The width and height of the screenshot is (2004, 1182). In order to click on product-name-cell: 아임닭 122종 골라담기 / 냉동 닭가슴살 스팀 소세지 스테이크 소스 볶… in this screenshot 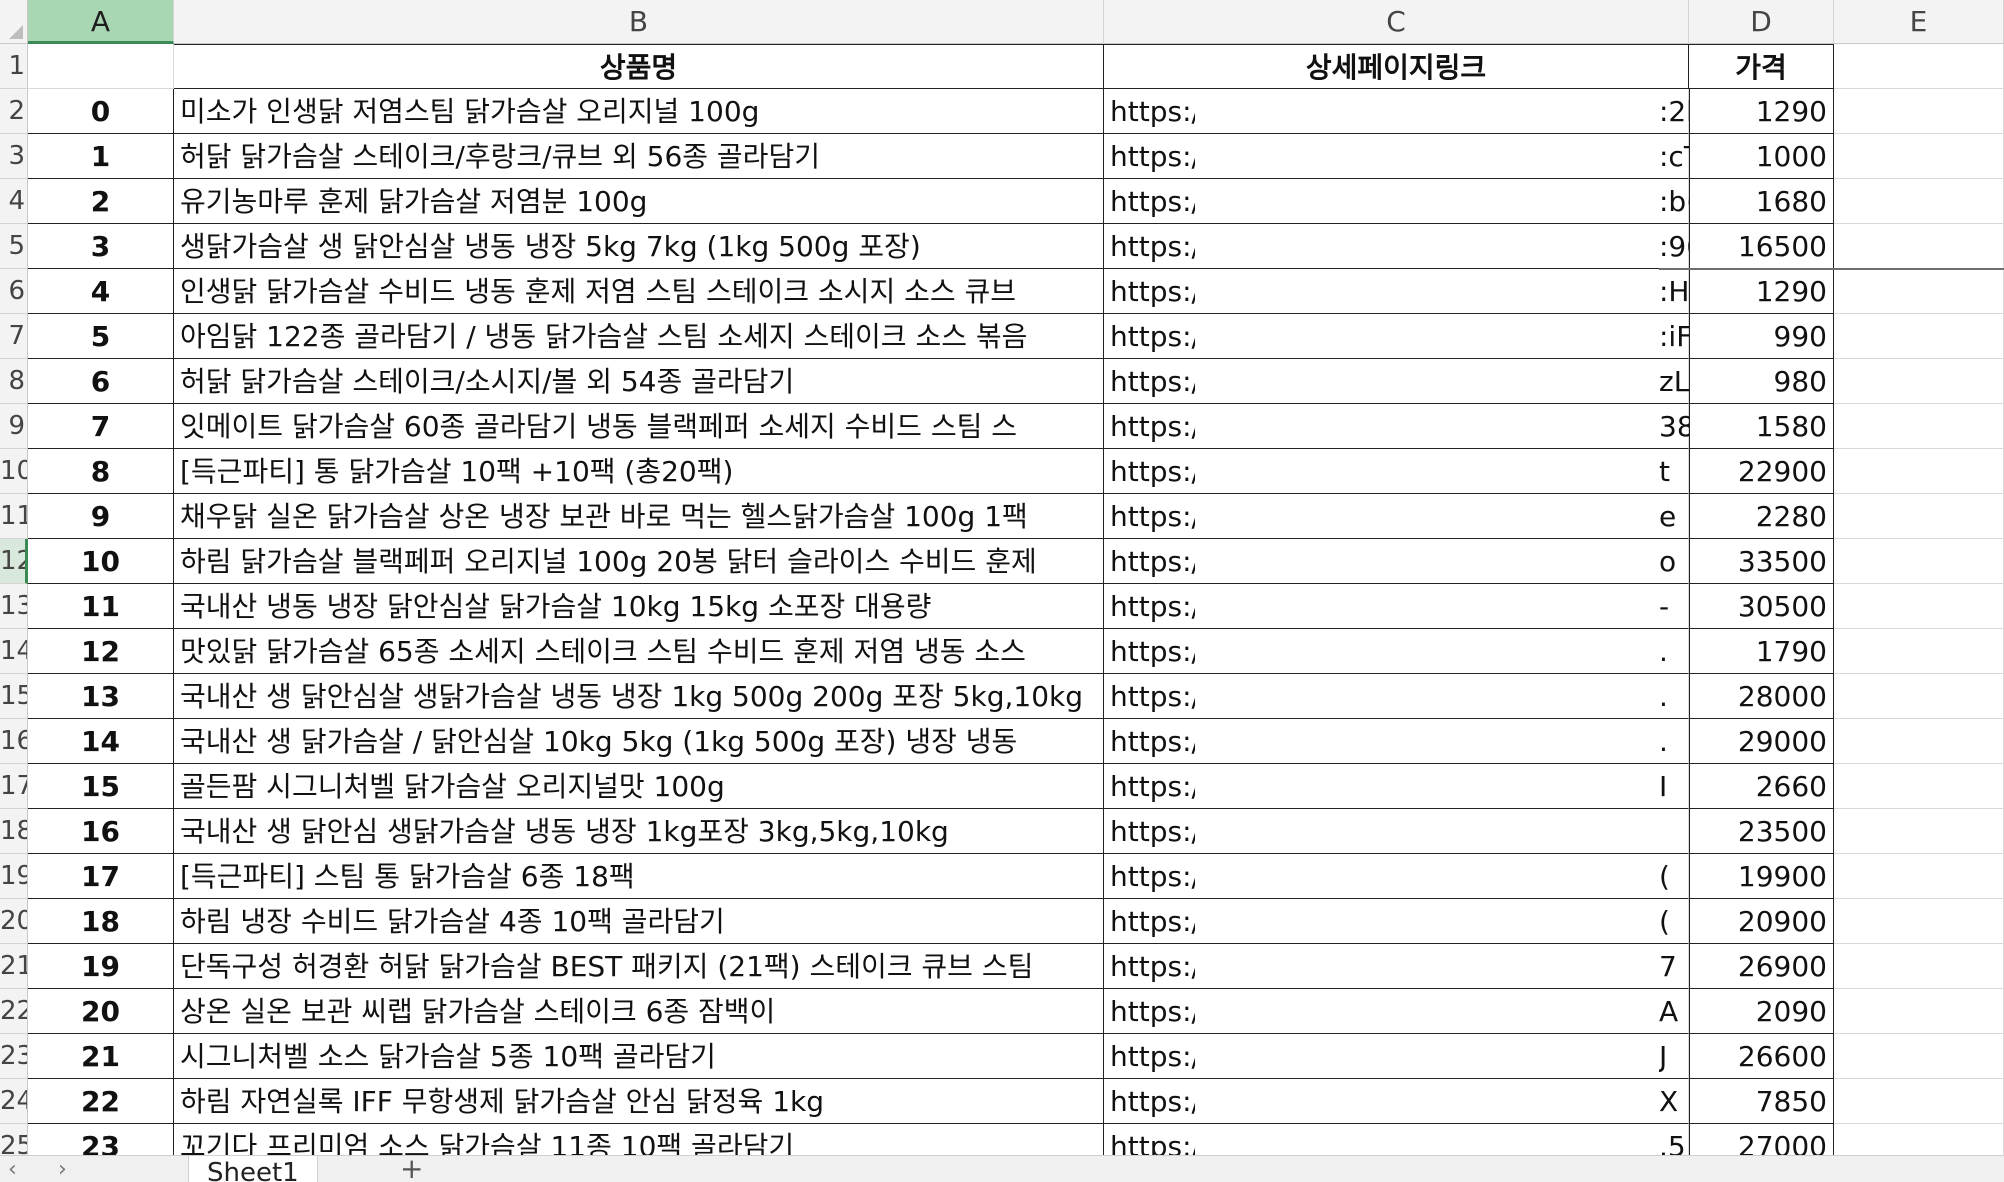, I will do `click(639, 336)`.